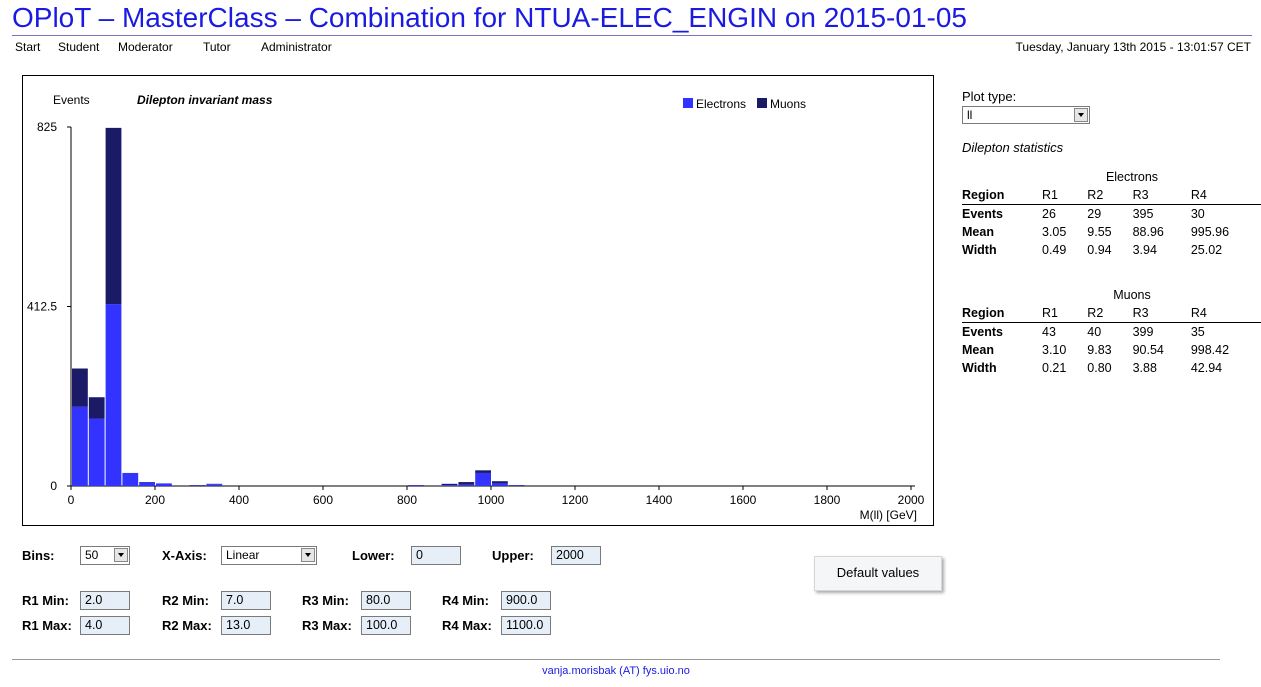 The width and height of the screenshot is (1261, 687). Describe the element at coordinates (217, 47) in the screenshot. I see `nav-tutor: Tutor` at that location.